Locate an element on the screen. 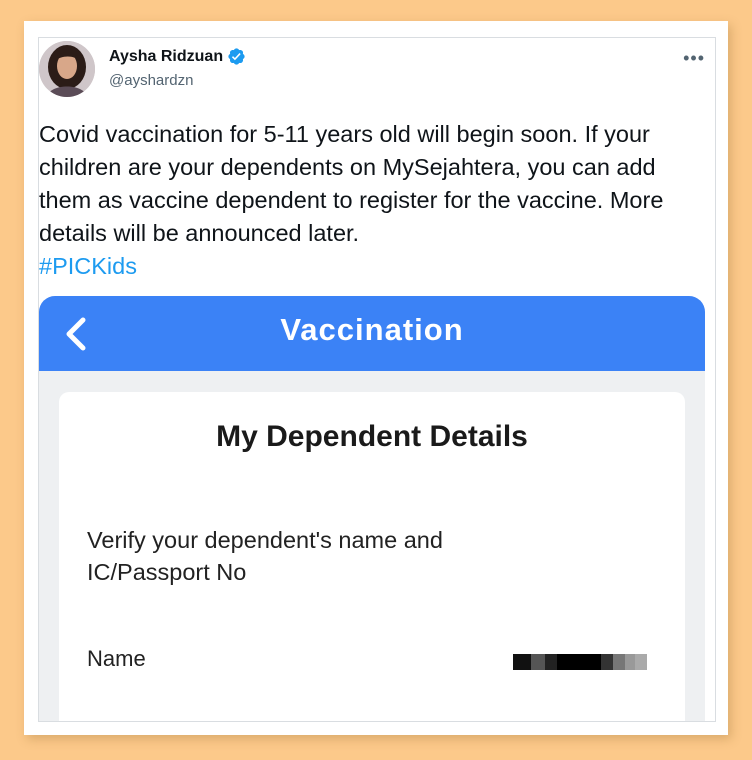 This screenshot has width=752, height=760. verified-badge-icon is located at coordinates (236, 56).